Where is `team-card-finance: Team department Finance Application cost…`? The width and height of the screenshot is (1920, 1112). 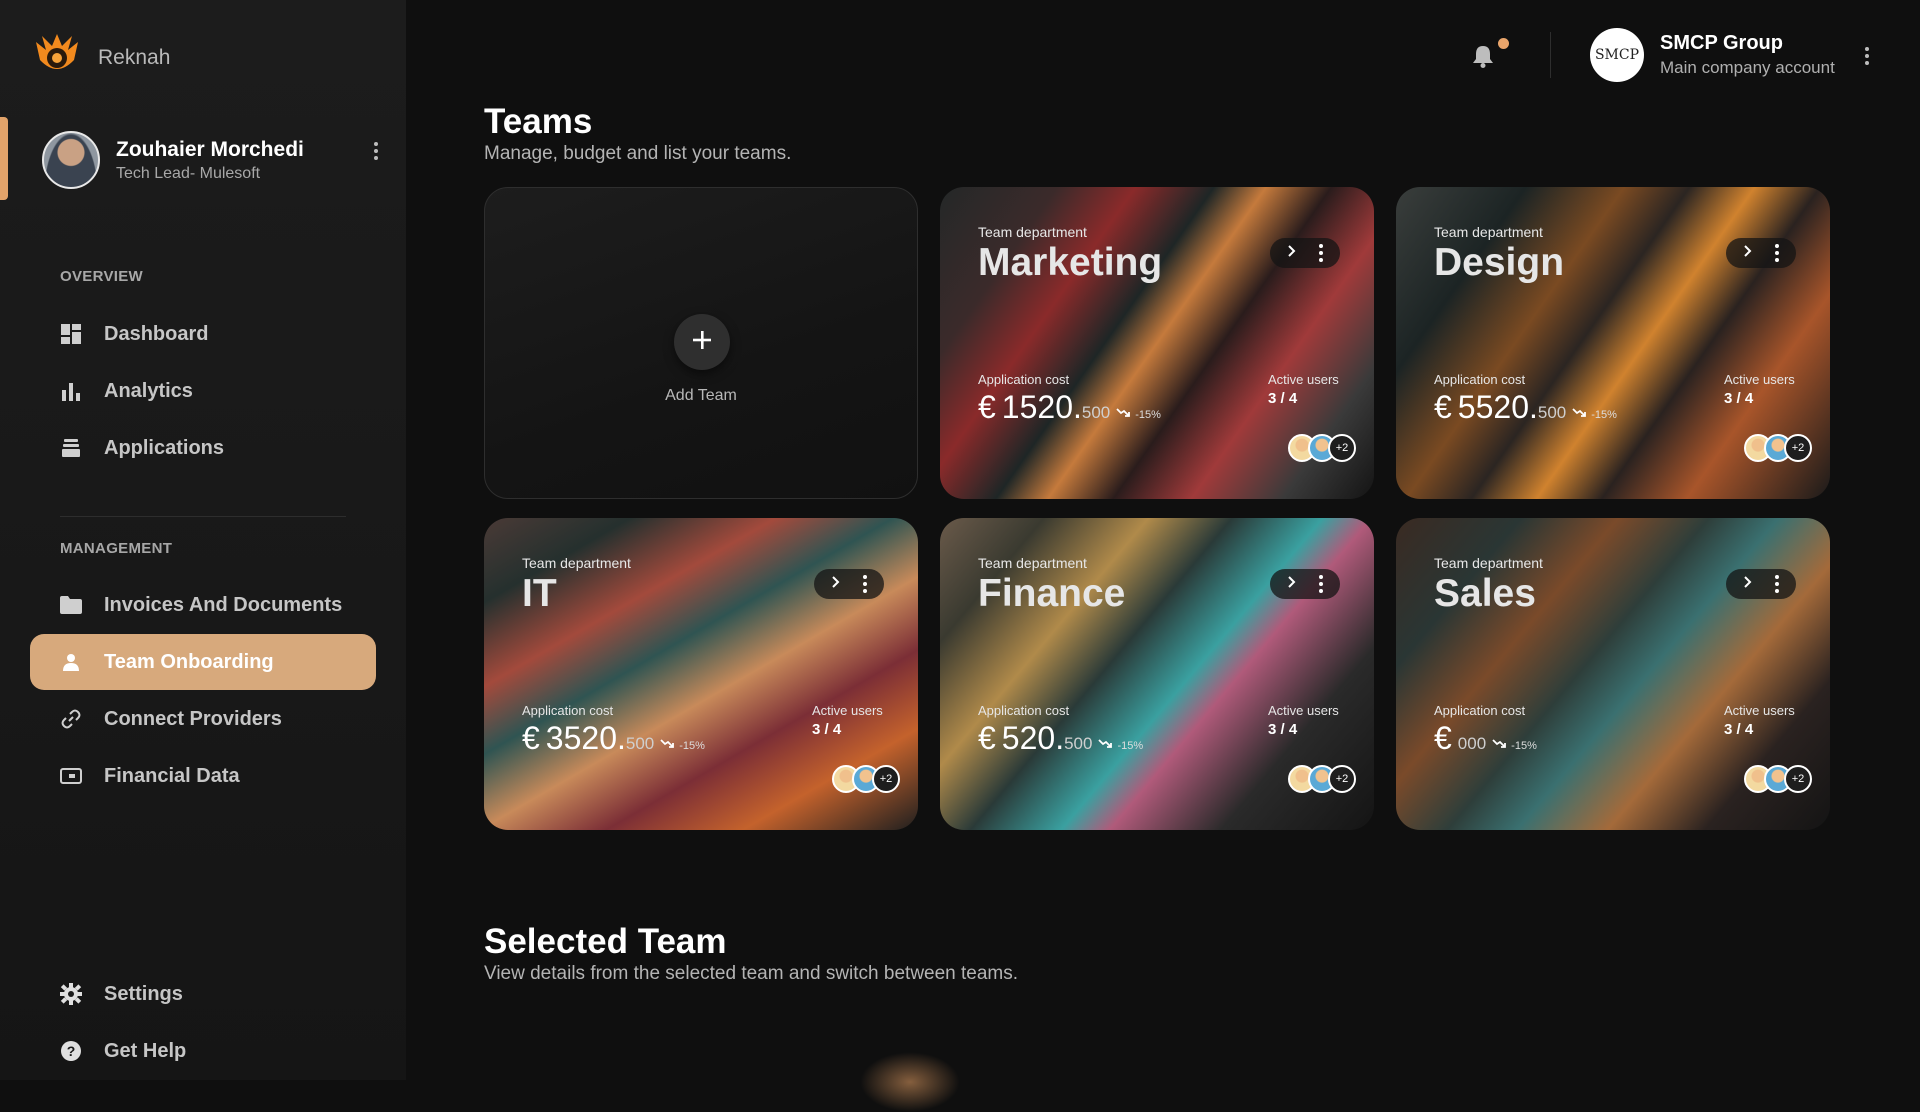 team-card-finance: Team department Finance Application cost… is located at coordinates (1157, 674).